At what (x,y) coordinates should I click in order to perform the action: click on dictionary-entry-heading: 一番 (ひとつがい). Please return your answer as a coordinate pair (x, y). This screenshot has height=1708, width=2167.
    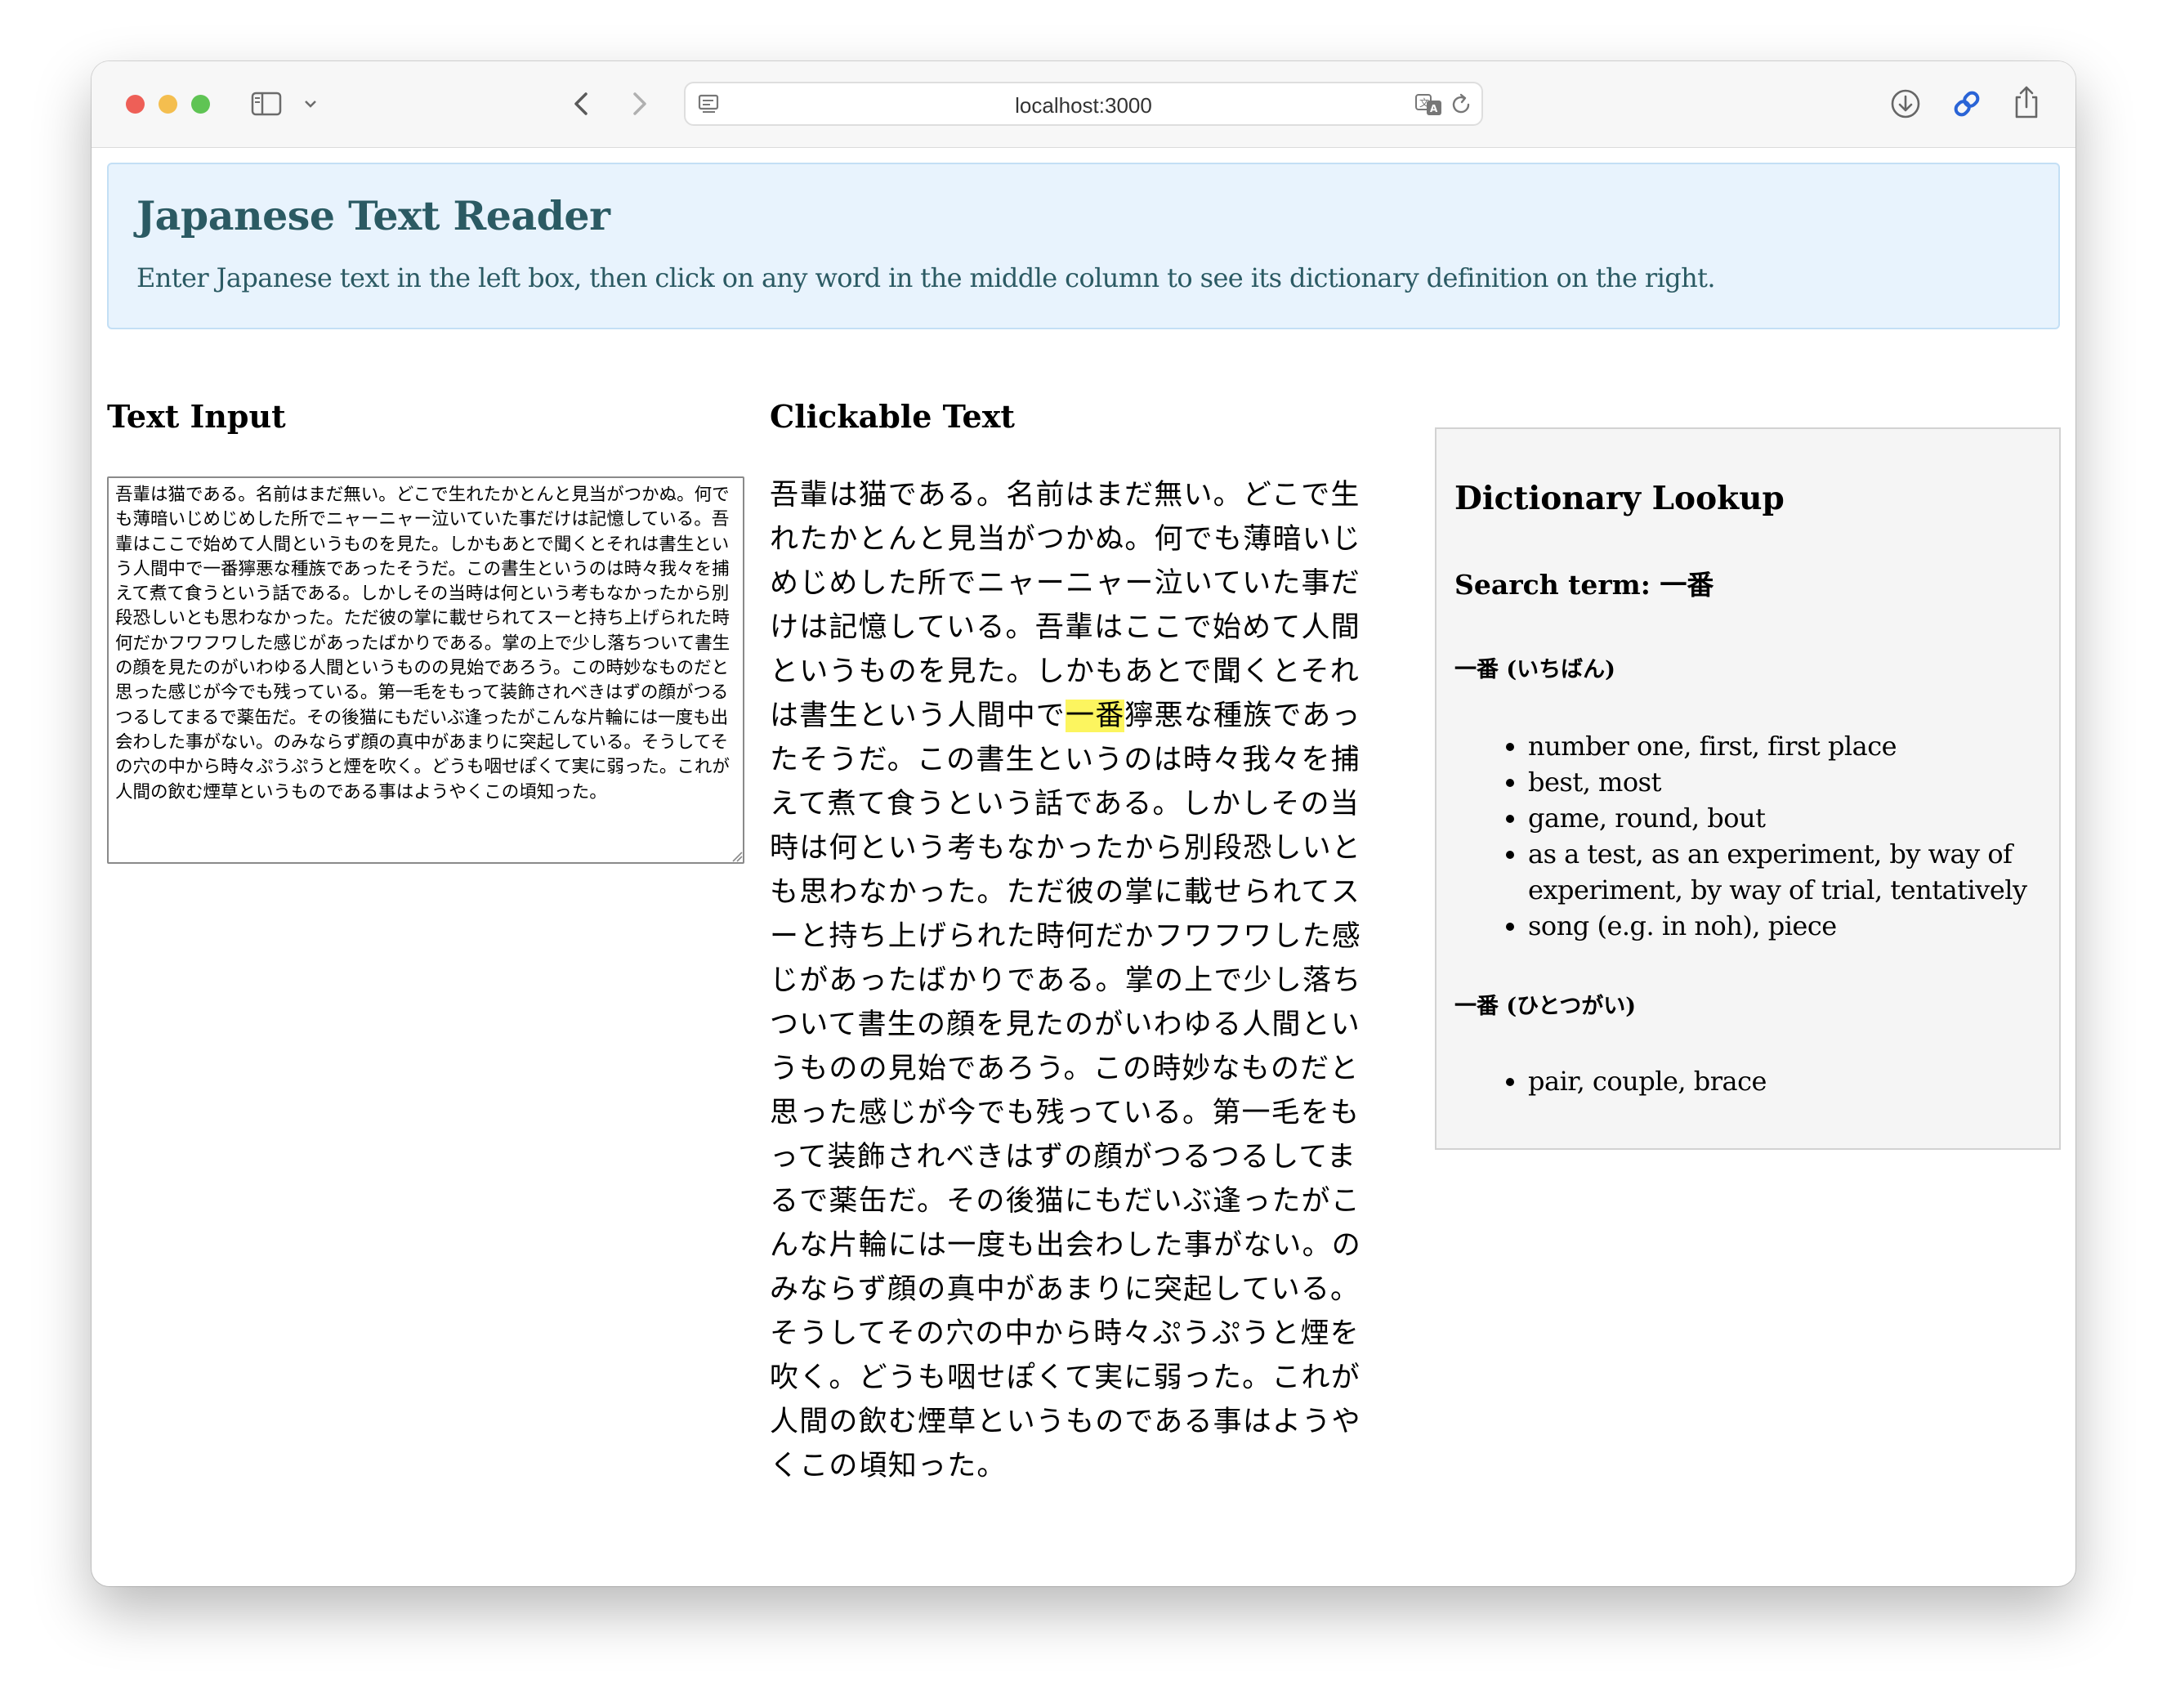
    Looking at the image, I should click on (1545, 1006).